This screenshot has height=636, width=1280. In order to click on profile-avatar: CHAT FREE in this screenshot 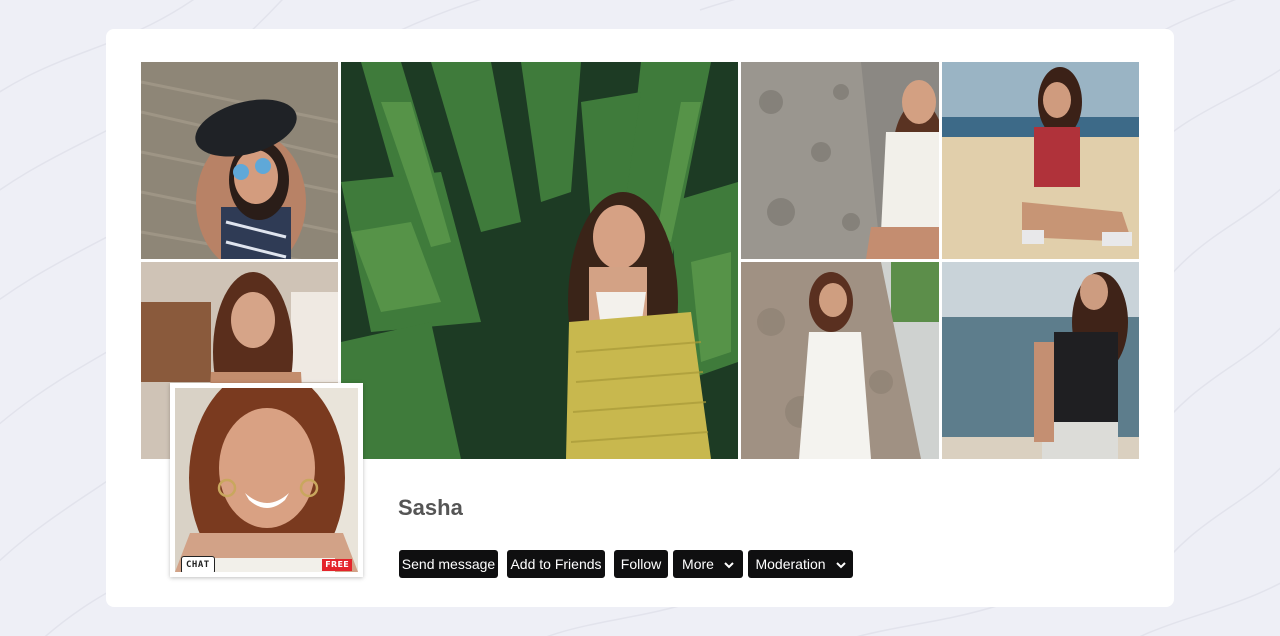, I will do `click(266, 480)`.